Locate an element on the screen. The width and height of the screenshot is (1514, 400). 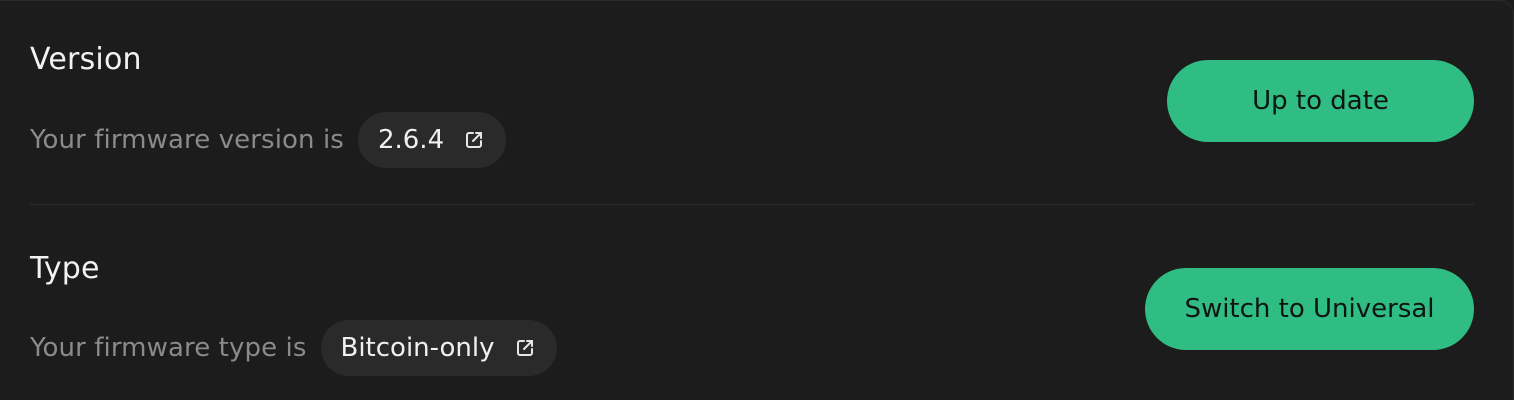
type-label: Your firmware type is is located at coordinates (168, 348).